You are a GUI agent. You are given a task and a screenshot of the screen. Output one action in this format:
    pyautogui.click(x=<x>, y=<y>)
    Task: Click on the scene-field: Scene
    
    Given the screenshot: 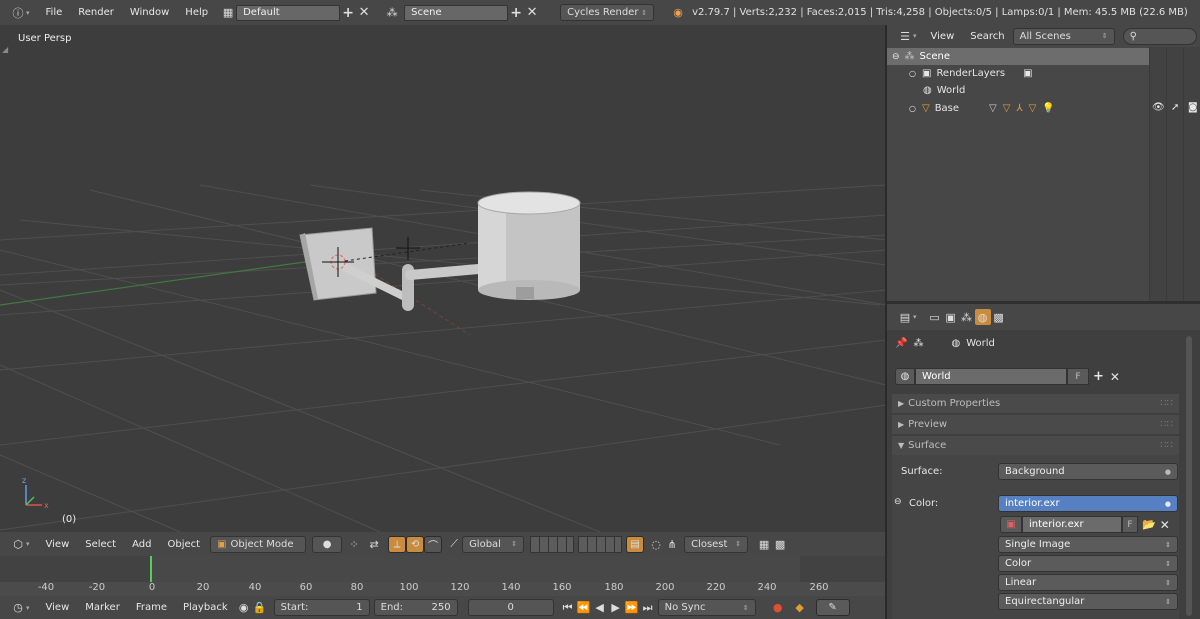 What is the action you would take?
    pyautogui.click(x=456, y=12)
    